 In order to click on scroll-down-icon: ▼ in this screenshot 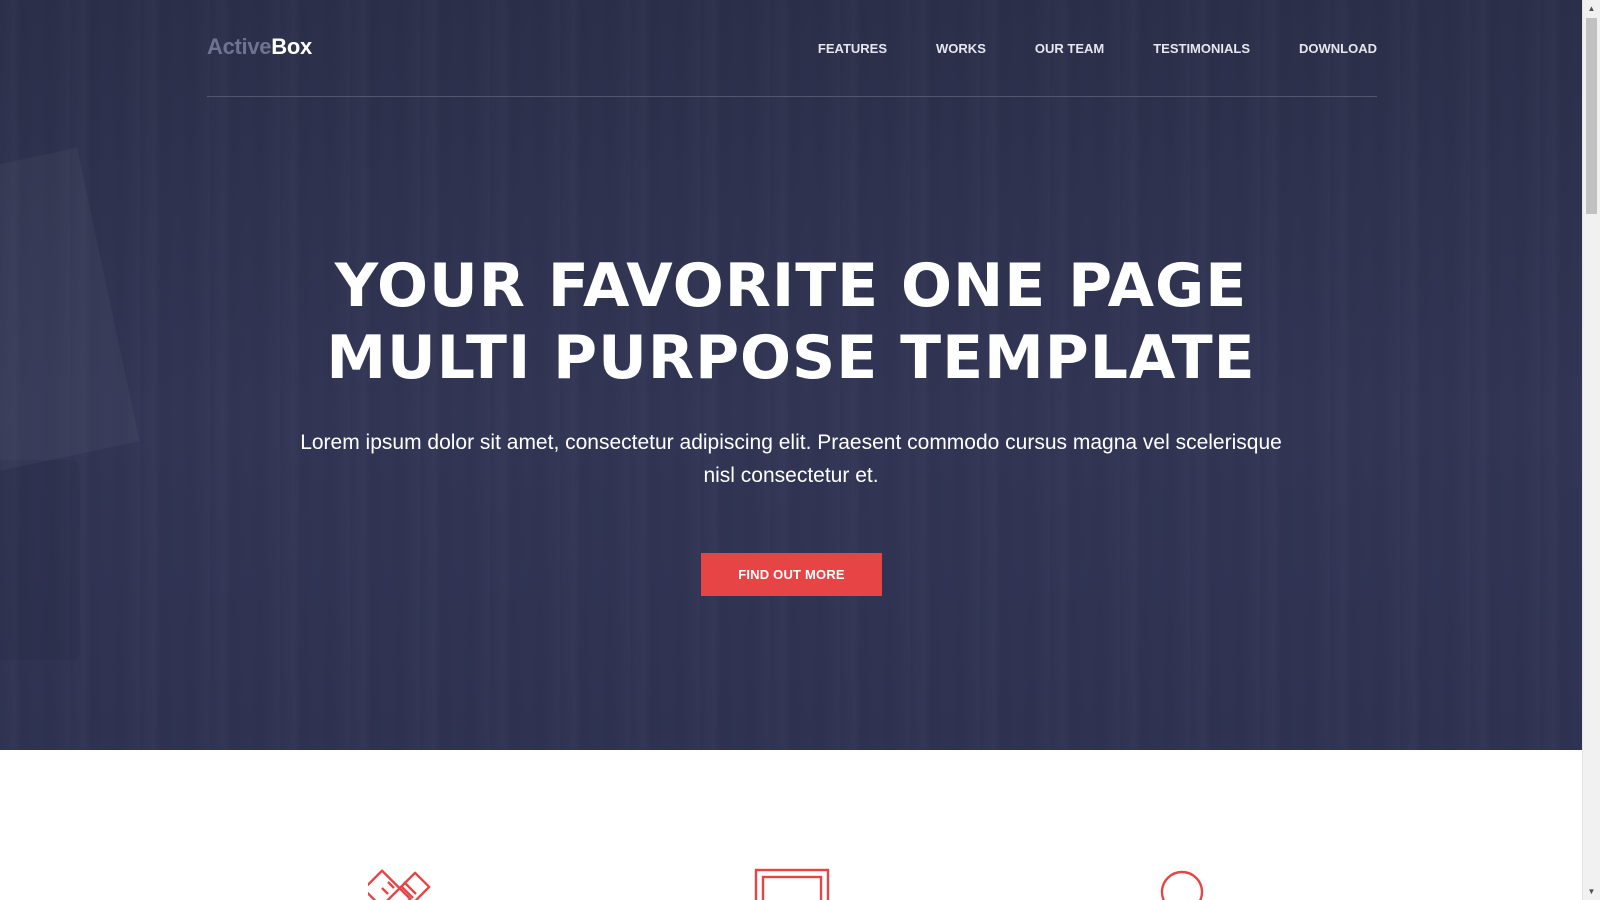, I will do `click(1591, 891)`.